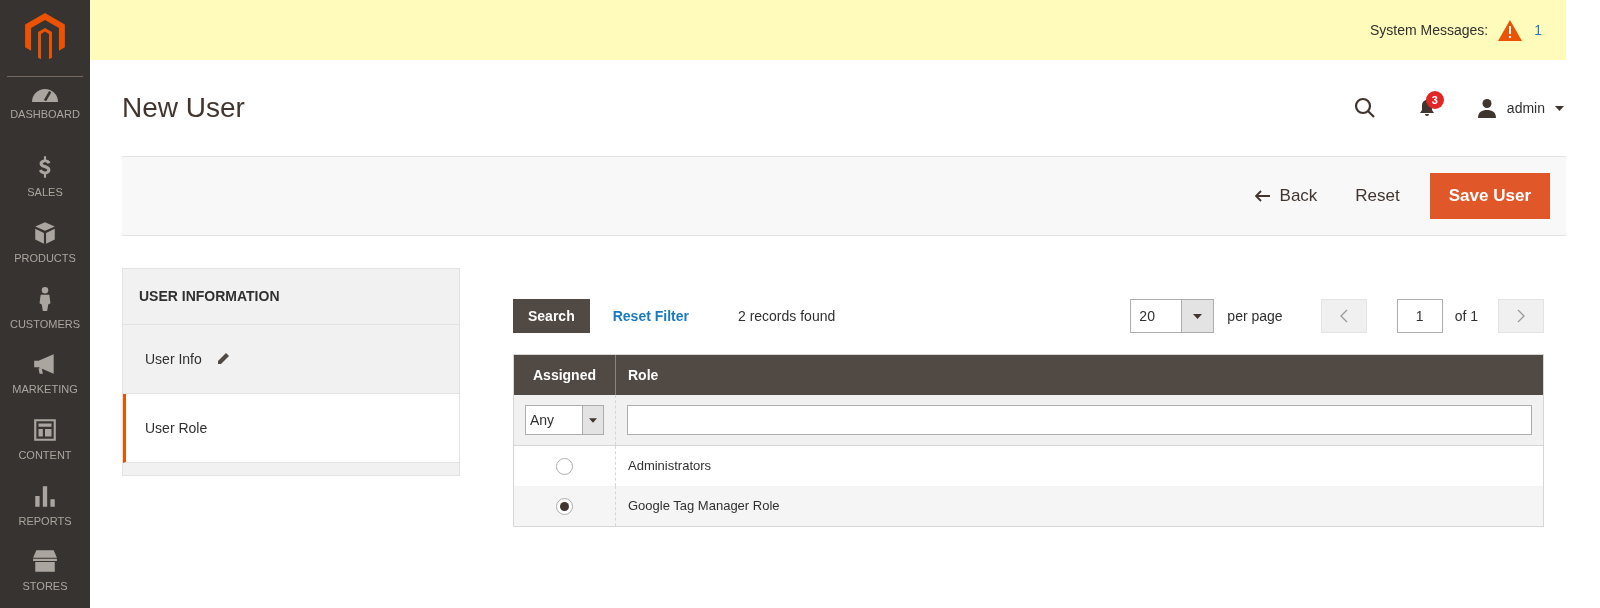 The height and width of the screenshot is (608, 1600). What do you see at coordinates (564, 420) in the screenshot?
I see `assigned-filter-select: Any` at bounding box center [564, 420].